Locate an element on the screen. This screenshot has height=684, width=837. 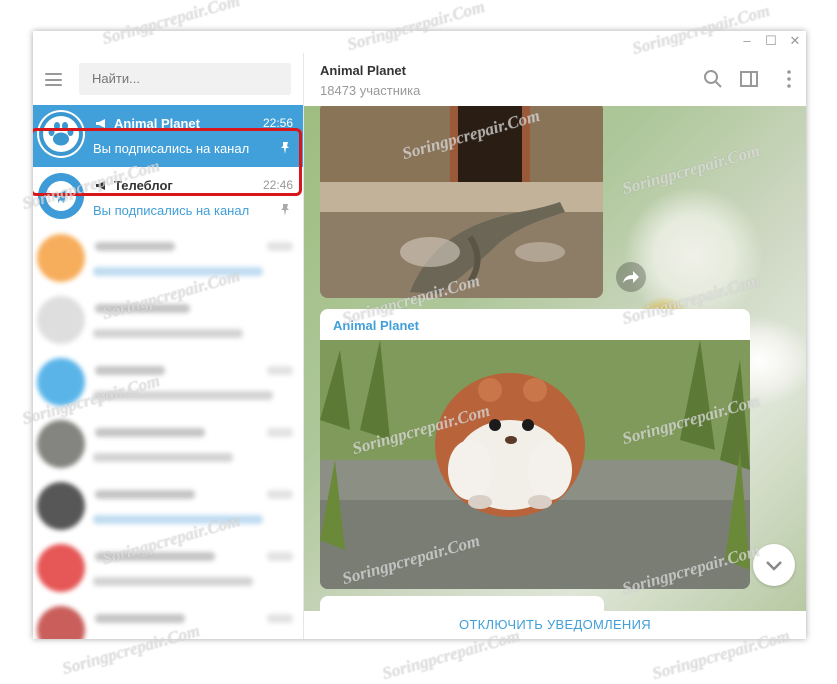
channel-footer: ОТКЛЮЧИТЬ УВЕДОМЛЕНИЯ is located at coordinates (555, 625).